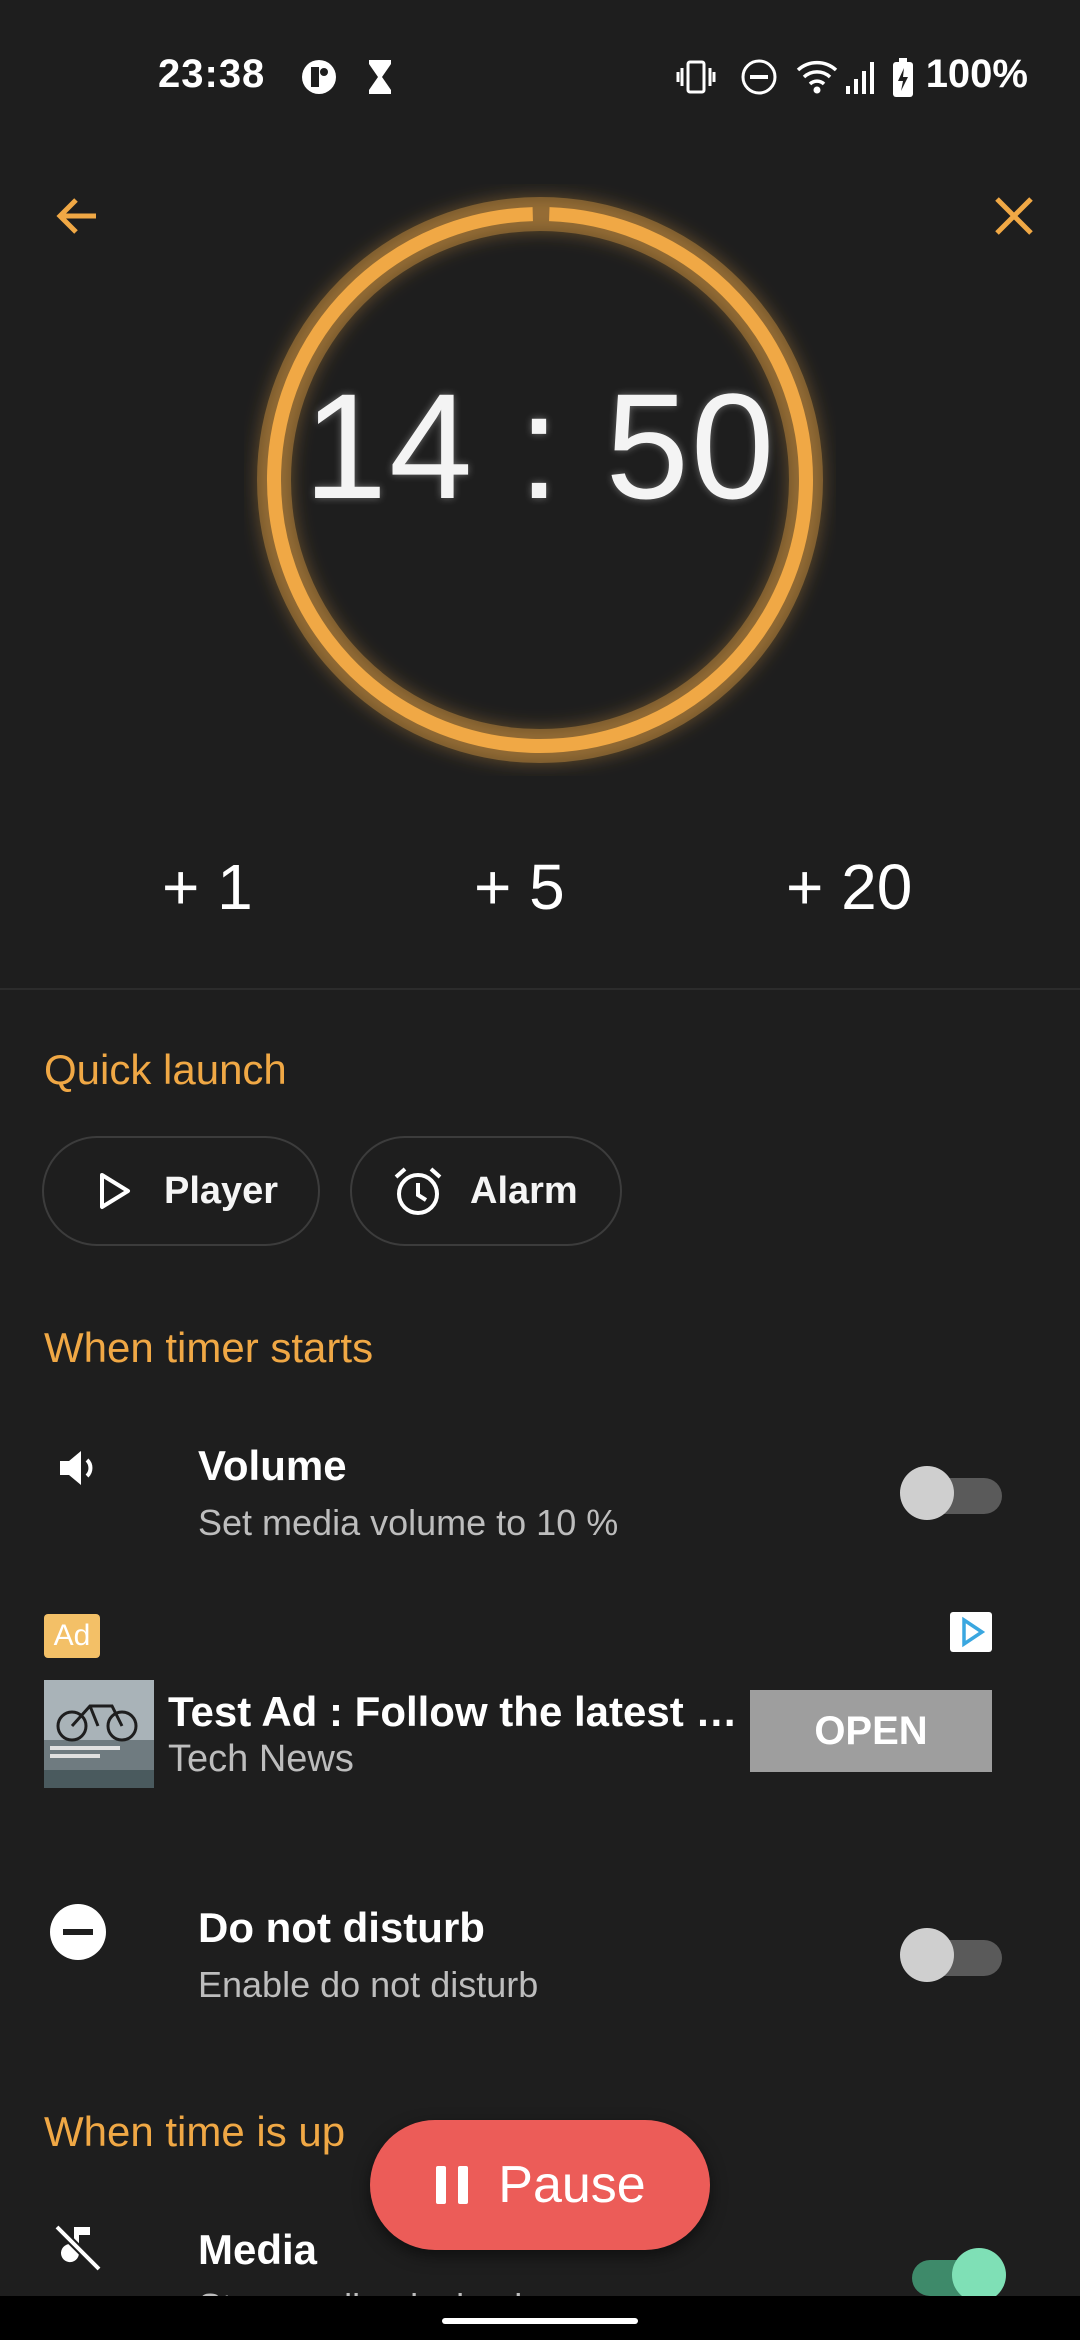 The width and height of the screenshot is (1080, 2340). I want to click on player-chip: Player, so click(181, 1191).